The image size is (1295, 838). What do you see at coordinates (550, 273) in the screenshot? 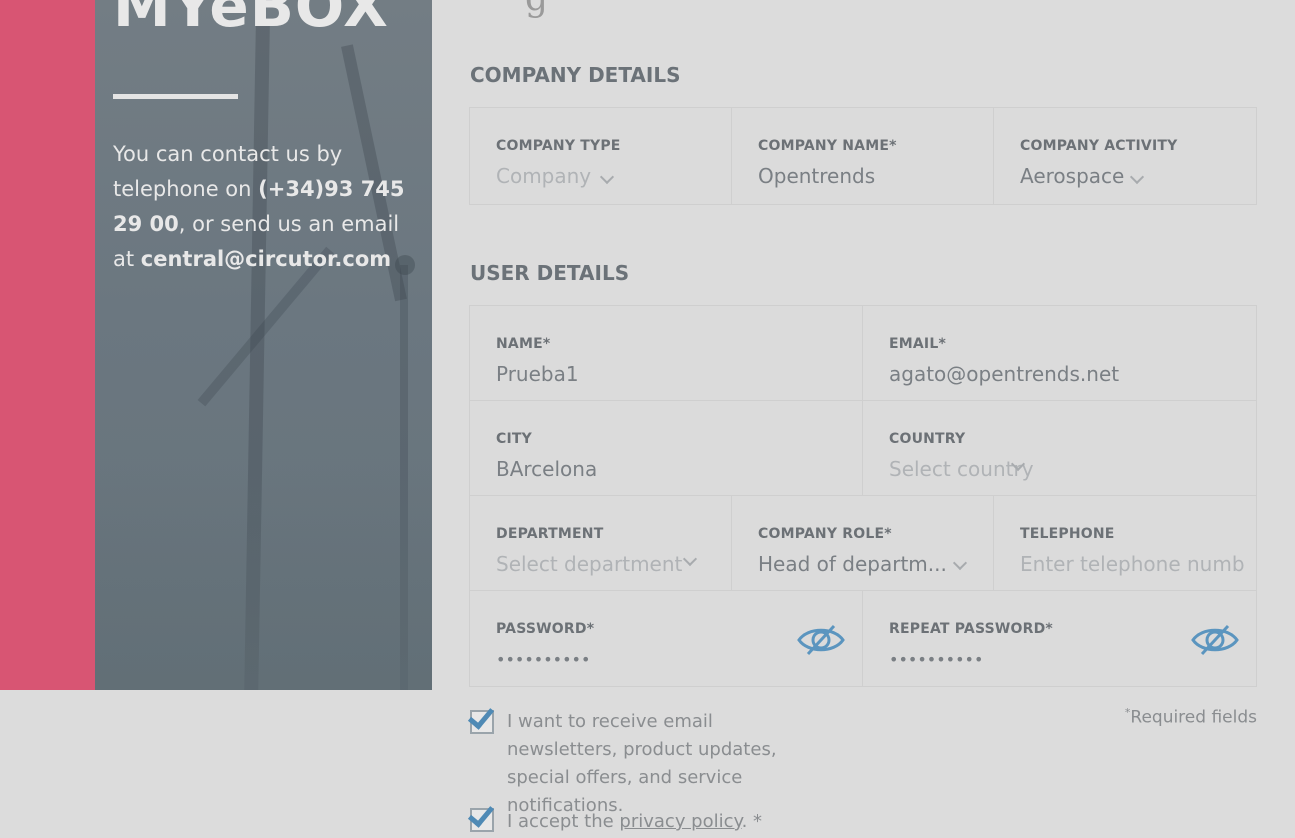
I see `user-section-title: USER DETAILS` at bounding box center [550, 273].